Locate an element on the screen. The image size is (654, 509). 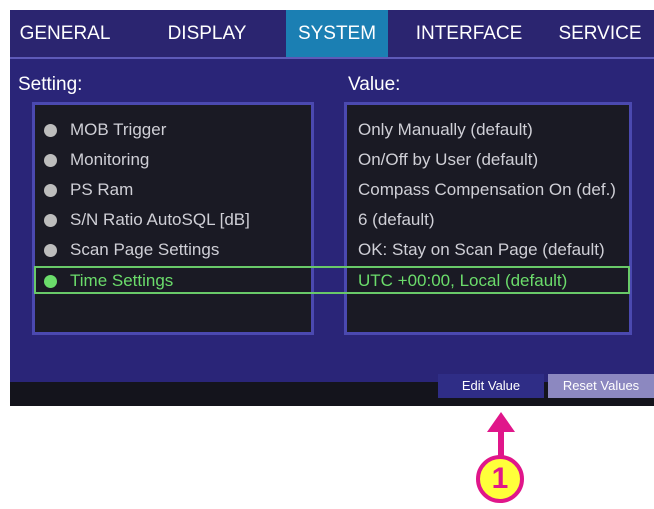
tab-bar: GENERAL DISPLAY SYSTEM INTERFACE SERVICE is located at coordinates (332, 33).